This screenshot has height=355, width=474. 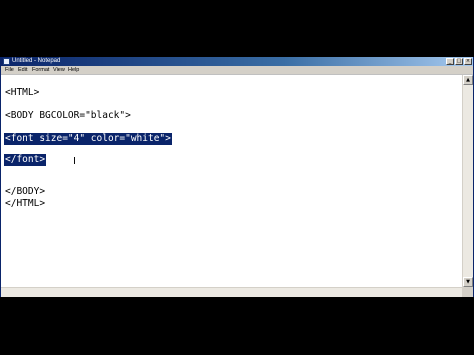 I want to click on size-grip, so click(x=467, y=292).